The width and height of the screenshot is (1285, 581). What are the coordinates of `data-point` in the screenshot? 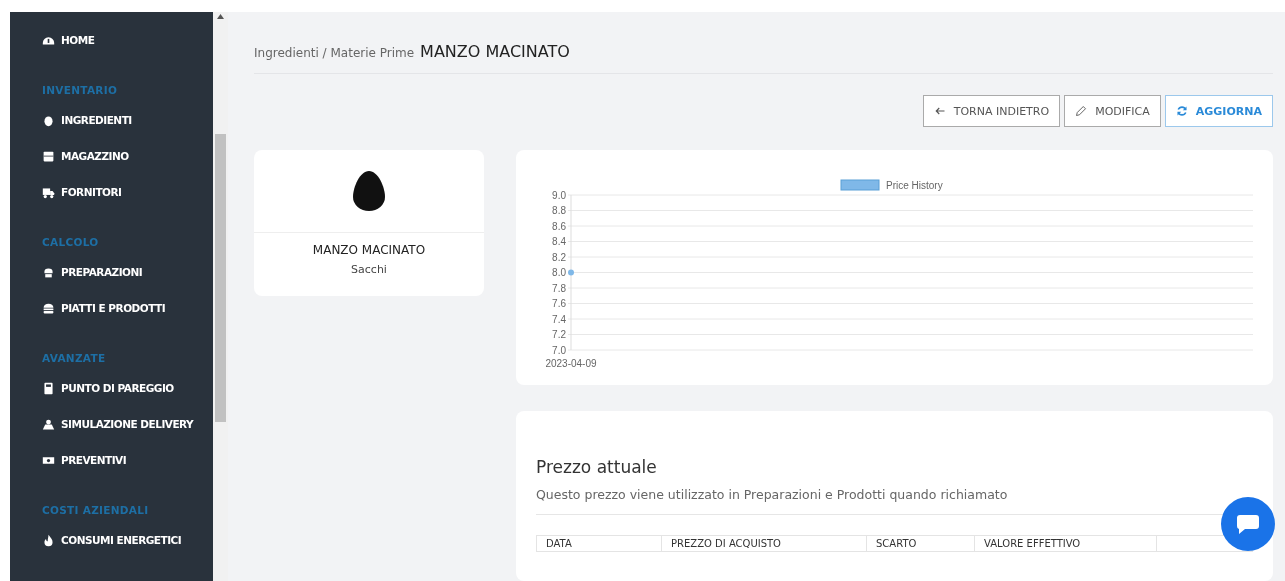 It's located at (571, 272).